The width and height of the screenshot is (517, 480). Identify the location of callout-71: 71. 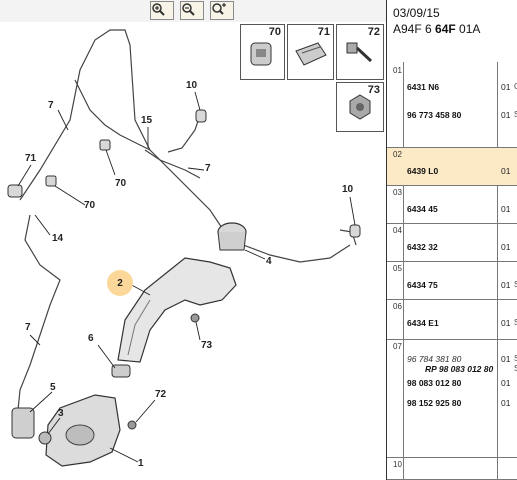
(30, 158).